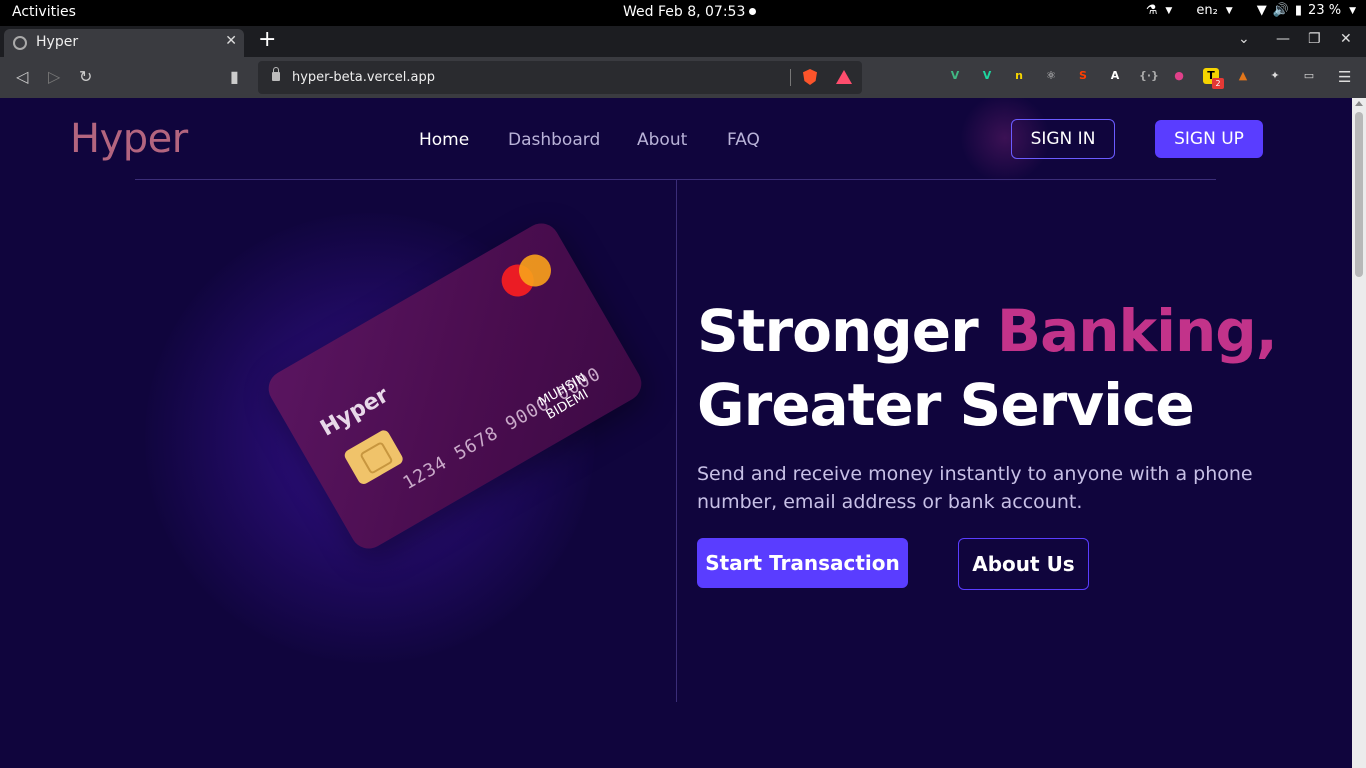  What do you see at coordinates (676, 441) in the screenshot?
I see `hero-divider` at bounding box center [676, 441].